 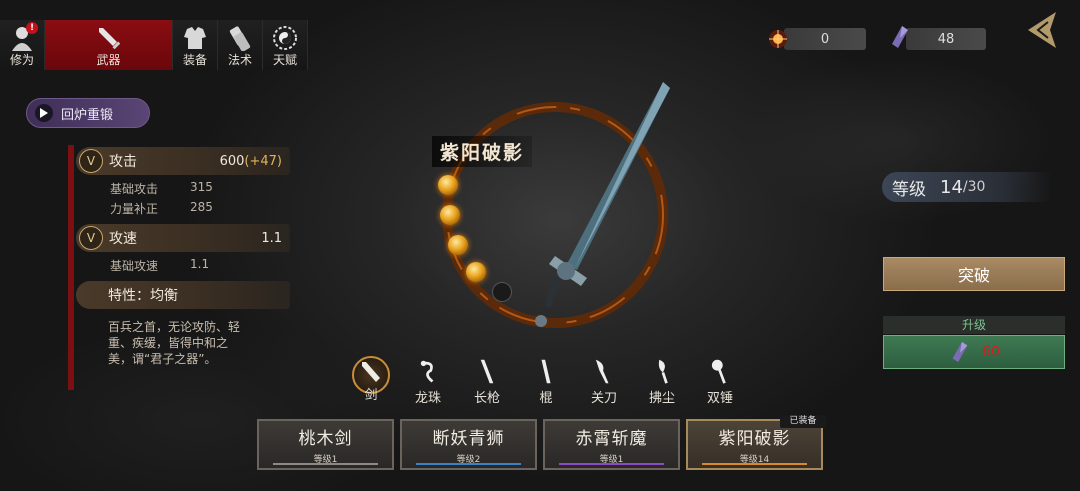 What do you see at coordinates (250, 161) in the screenshot?
I see `stat-value: 600(+47)` at bounding box center [250, 161].